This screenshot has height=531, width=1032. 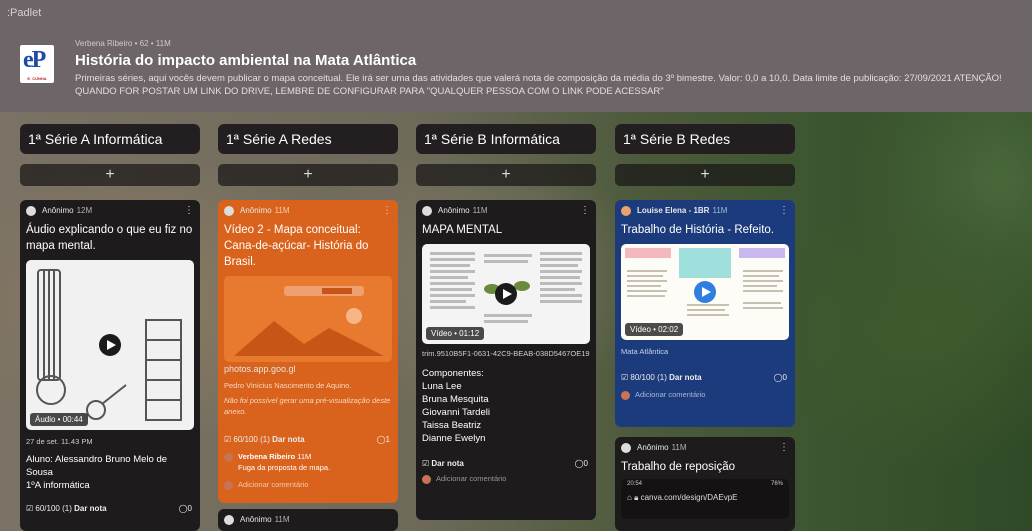 I want to click on post-header: Anônimo 11M ⋮, so click(x=506, y=211).